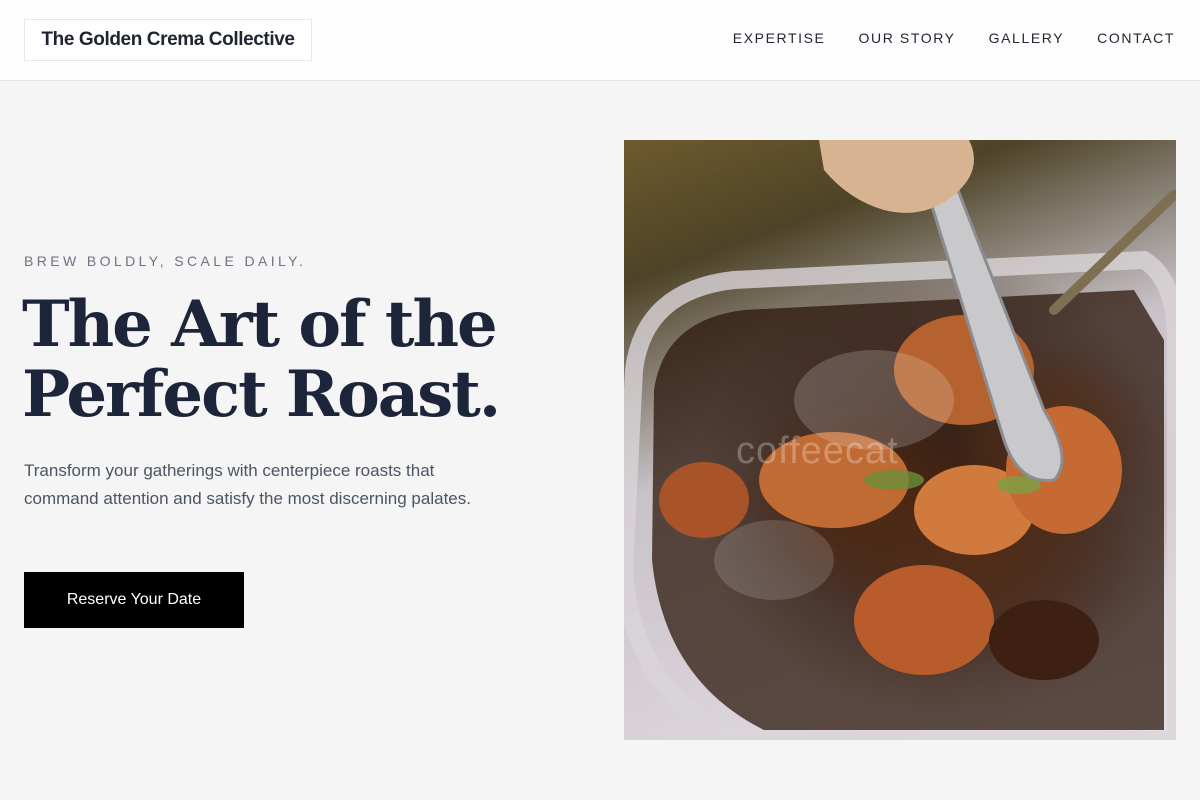  I want to click on hero-eyebrow: BREW BOLDLY, SCALE DAILY., so click(165, 261).